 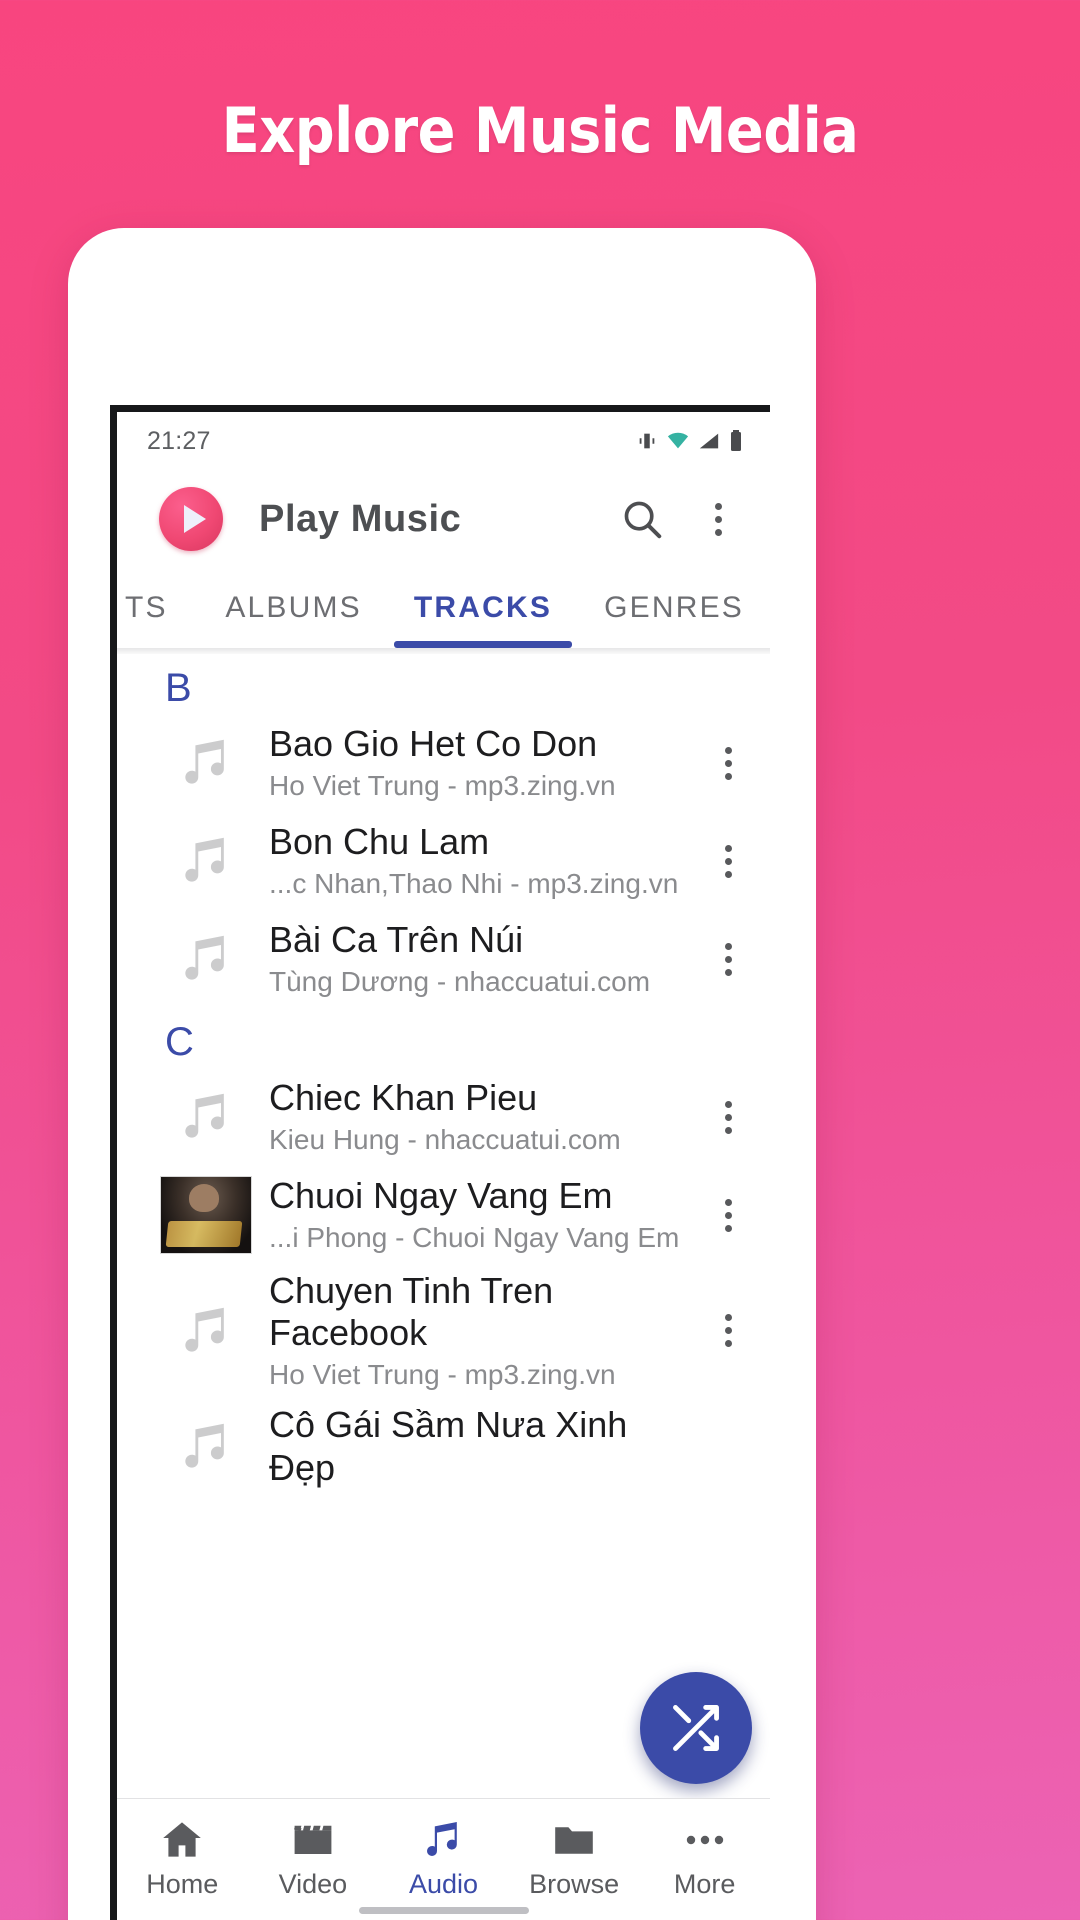 What do you see at coordinates (313, 1858) in the screenshot?
I see `nav-item-video: Video` at bounding box center [313, 1858].